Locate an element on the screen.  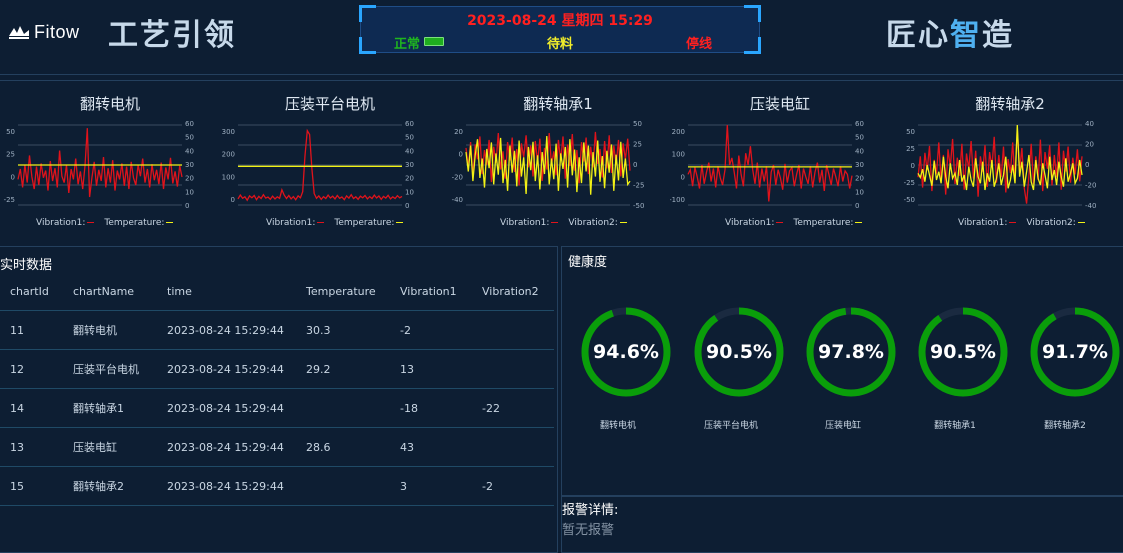
alarm-text: 暂无报警 is located at coordinates (588, 530).